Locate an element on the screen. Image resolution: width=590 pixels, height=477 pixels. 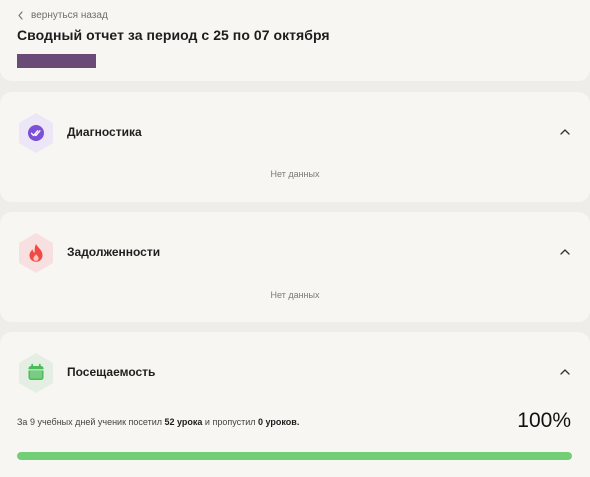
debts-icon-badge is located at coordinates (36, 253).